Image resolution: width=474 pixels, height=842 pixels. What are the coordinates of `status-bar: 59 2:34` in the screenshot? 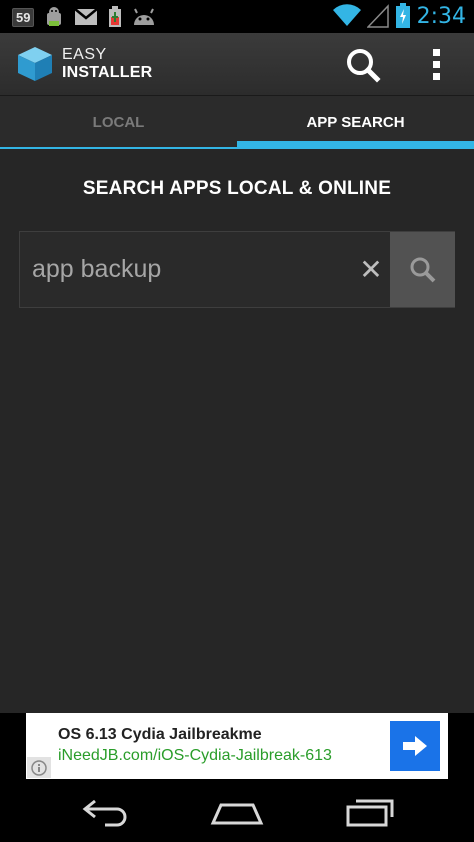 It's located at (237, 16).